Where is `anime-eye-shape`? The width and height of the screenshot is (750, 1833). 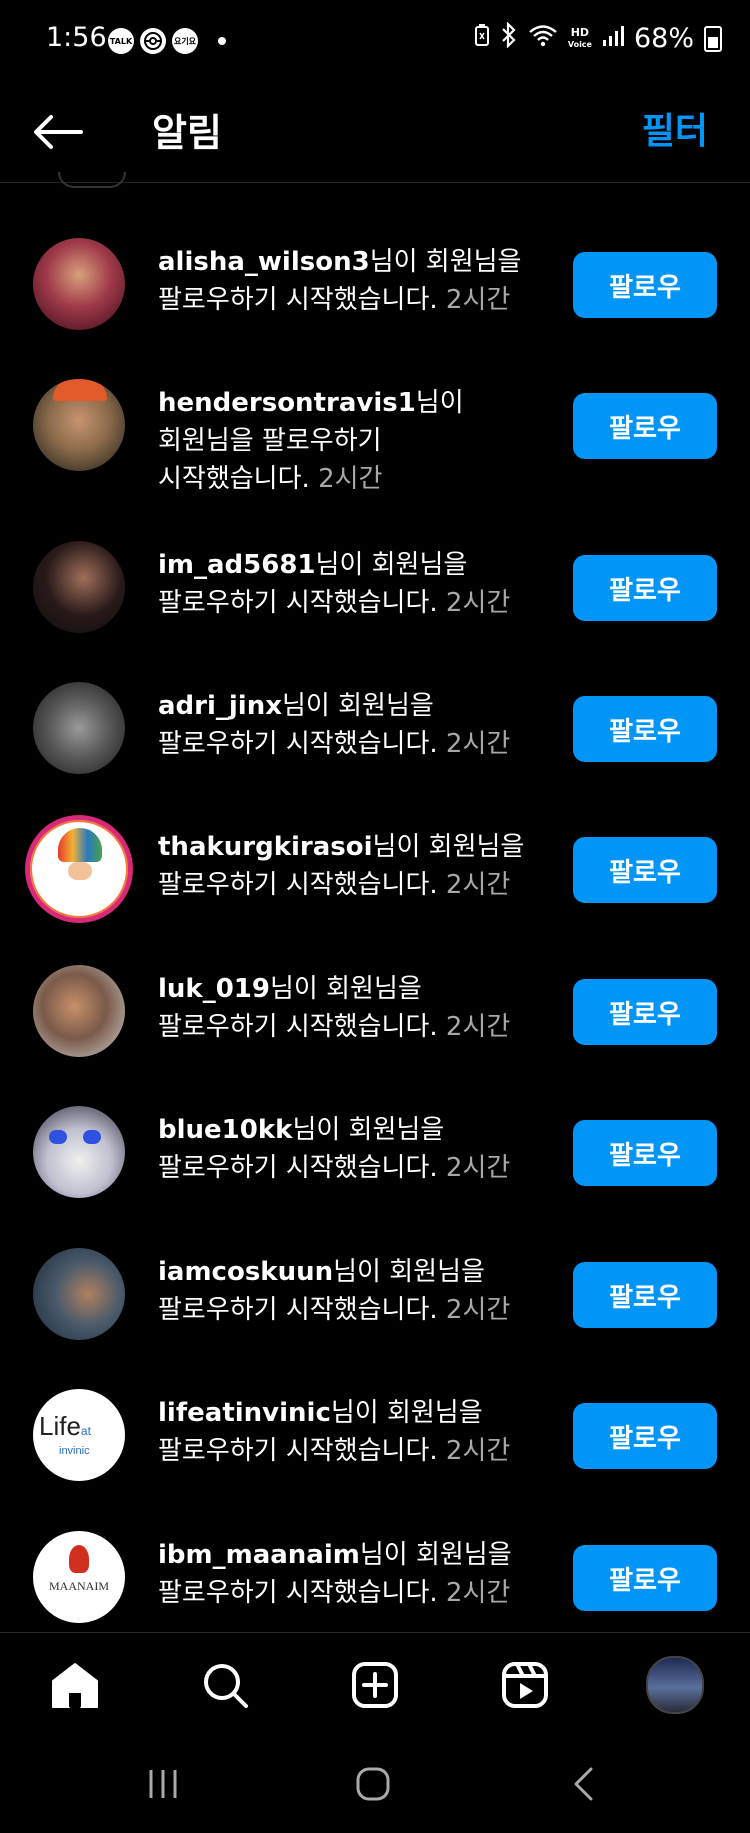
anime-eye-shape is located at coordinates (92, 1137).